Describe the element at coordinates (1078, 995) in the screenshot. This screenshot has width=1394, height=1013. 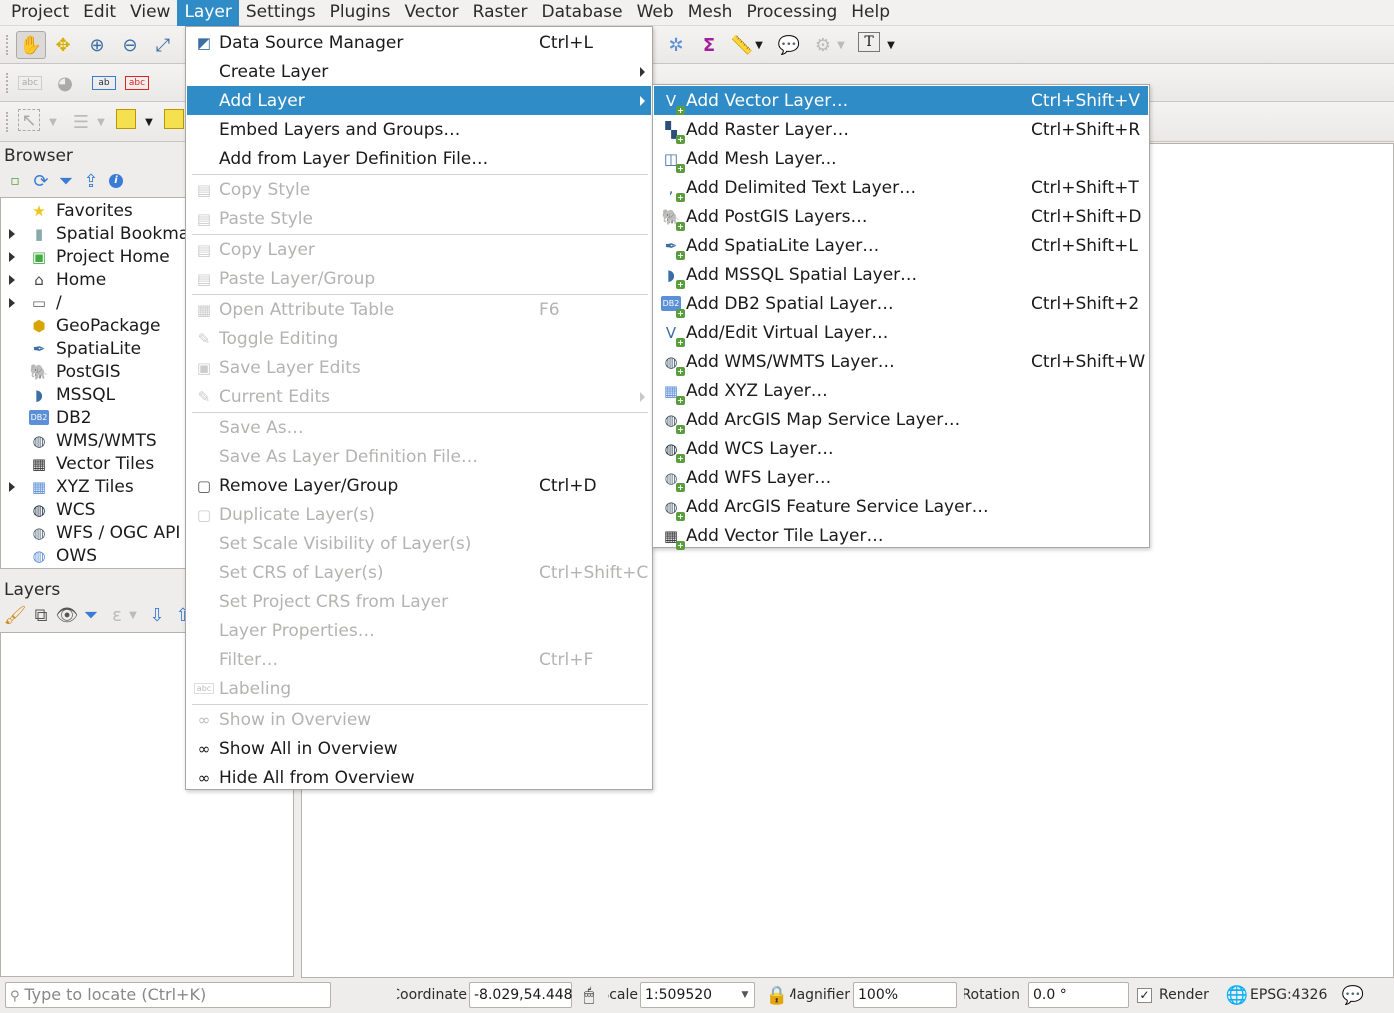
I see `rotation-spinbox: 0.0 °` at that location.